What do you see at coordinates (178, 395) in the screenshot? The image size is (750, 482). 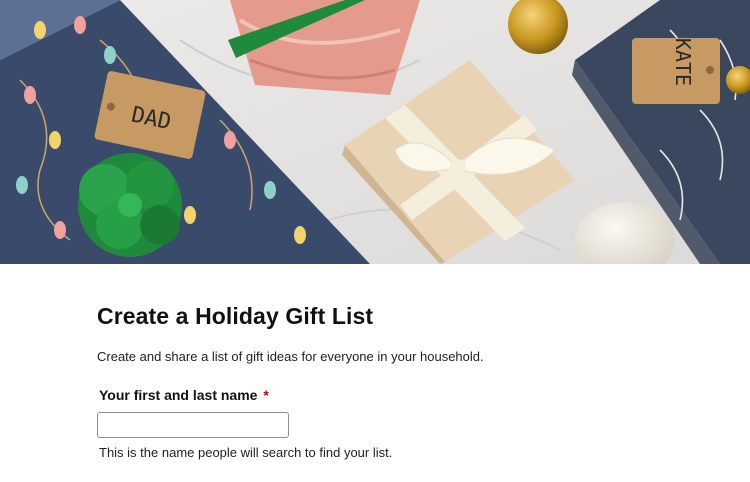 I see `name-field-label-text: Your first and last name` at bounding box center [178, 395].